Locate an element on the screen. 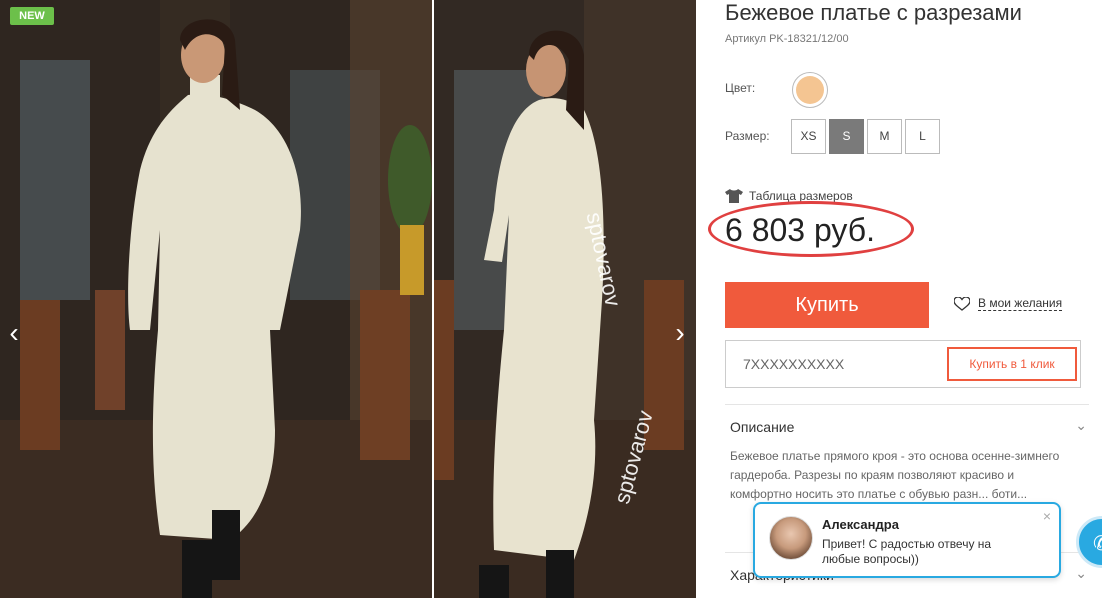  size-label: Размер: is located at coordinates (747, 136).